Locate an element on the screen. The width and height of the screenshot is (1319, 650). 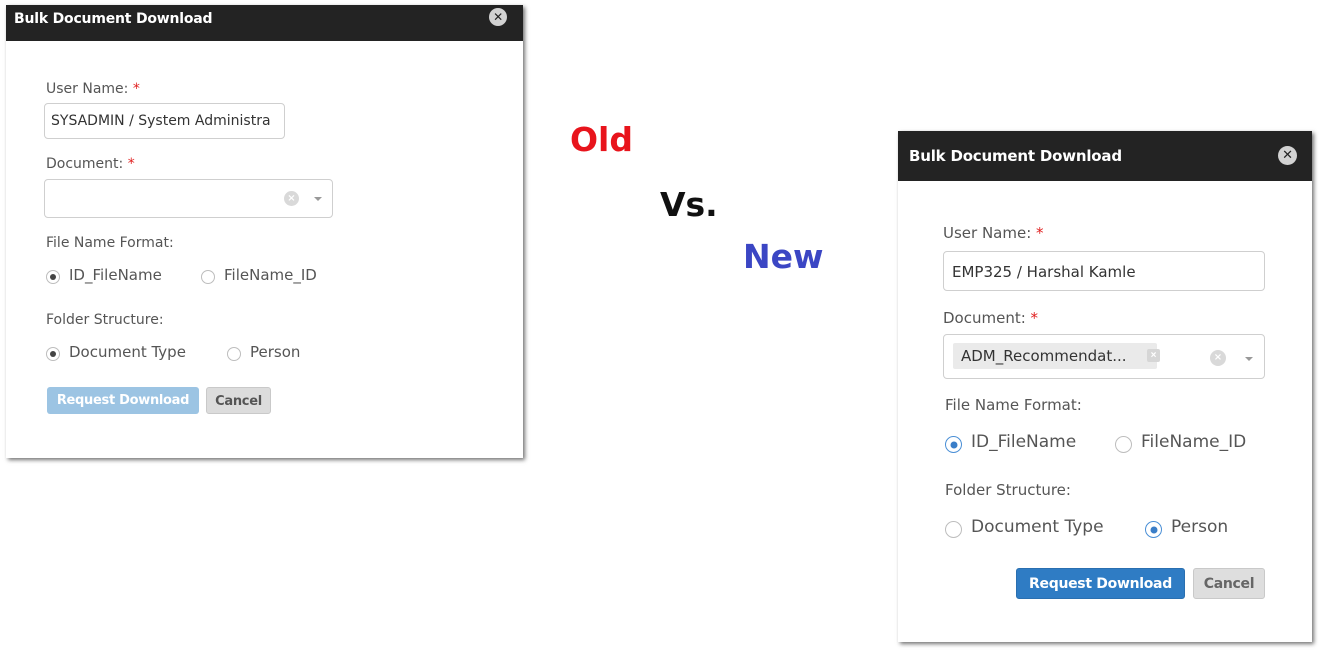
old-version-label: Old is located at coordinates (601, 139).